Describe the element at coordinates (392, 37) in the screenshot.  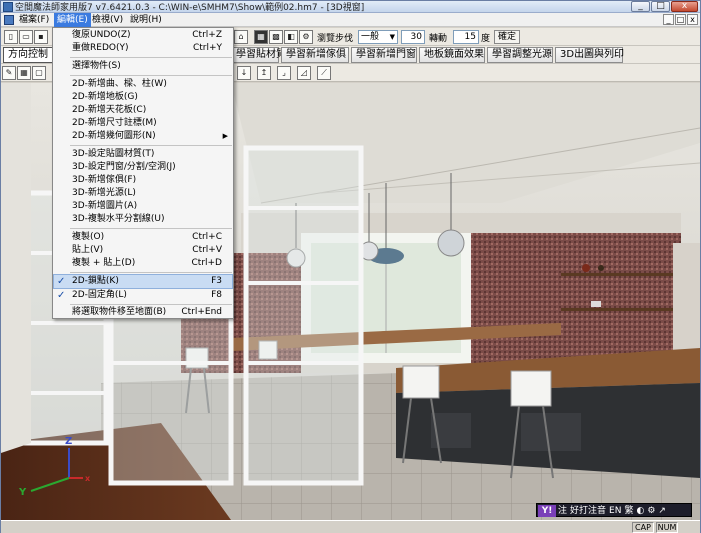
I see `chevron-down-icon: ▼` at that location.